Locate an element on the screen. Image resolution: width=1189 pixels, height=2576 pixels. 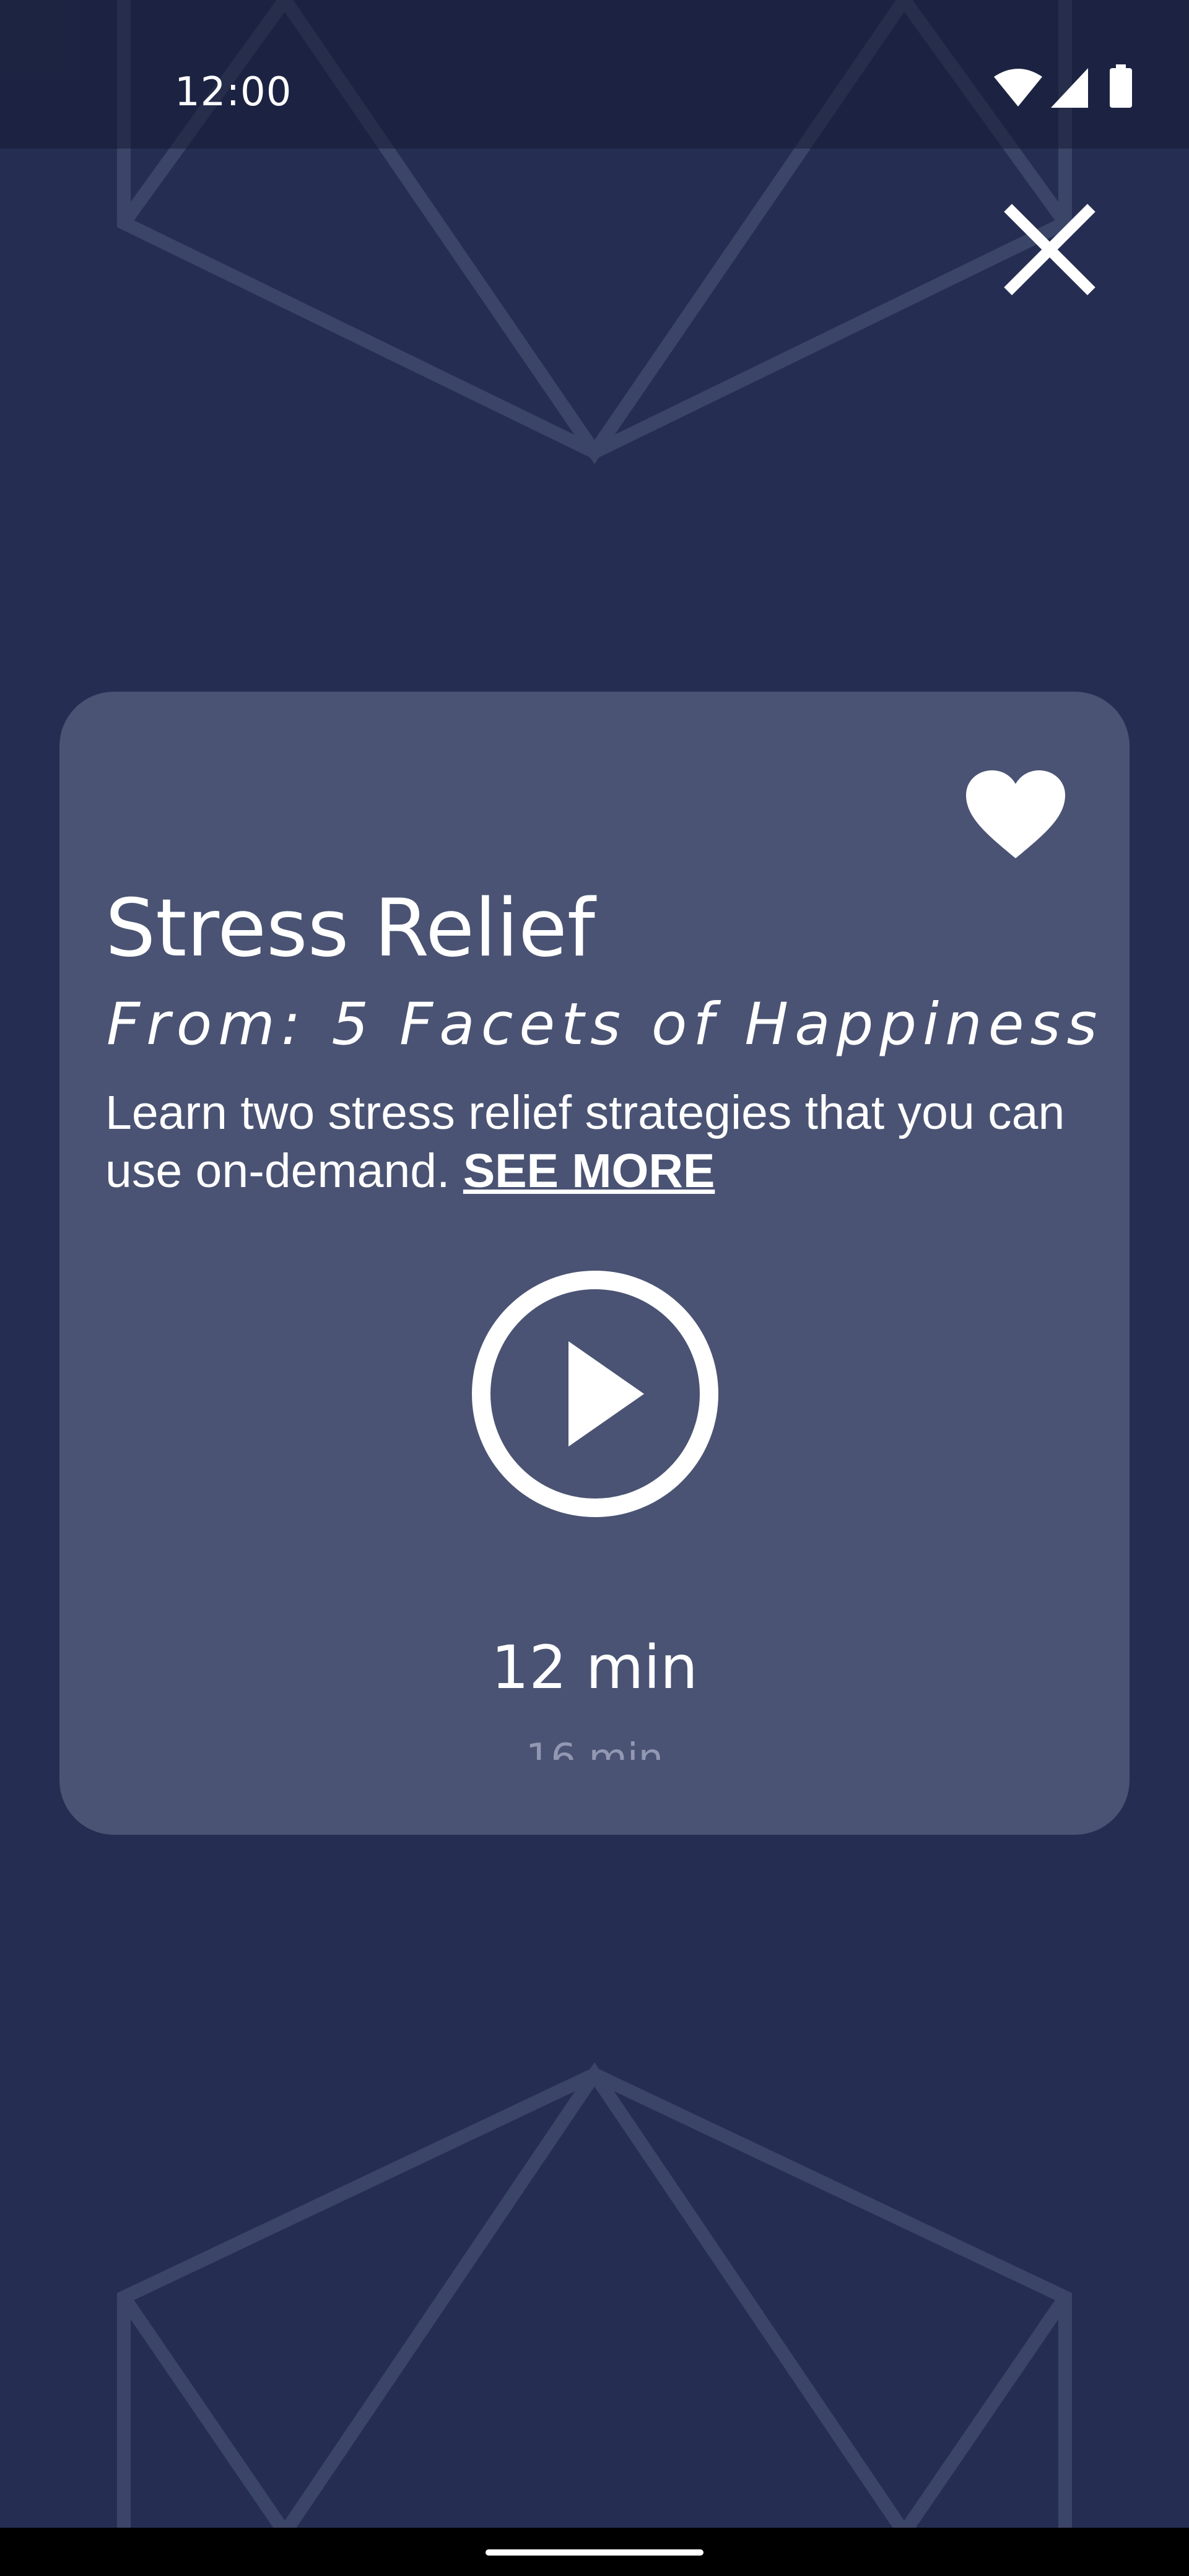
play-button is located at coordinates (595, 1394).